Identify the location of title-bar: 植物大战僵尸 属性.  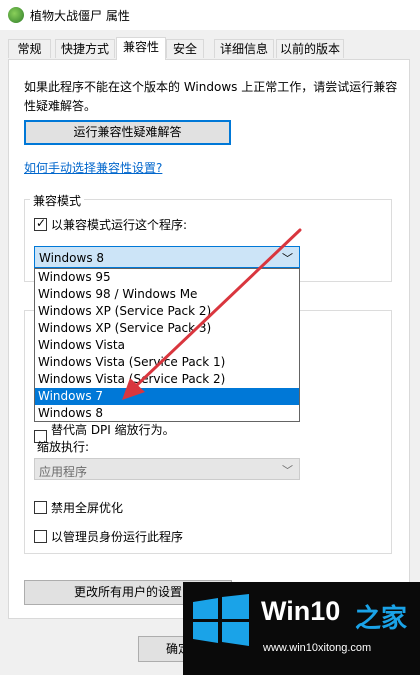
(210, 15).